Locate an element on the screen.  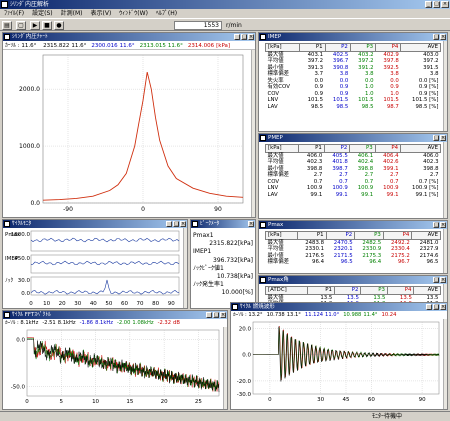
menu-item-5: ﾍﾙﾌﾟ(H) is located at coordinates (166, 13).